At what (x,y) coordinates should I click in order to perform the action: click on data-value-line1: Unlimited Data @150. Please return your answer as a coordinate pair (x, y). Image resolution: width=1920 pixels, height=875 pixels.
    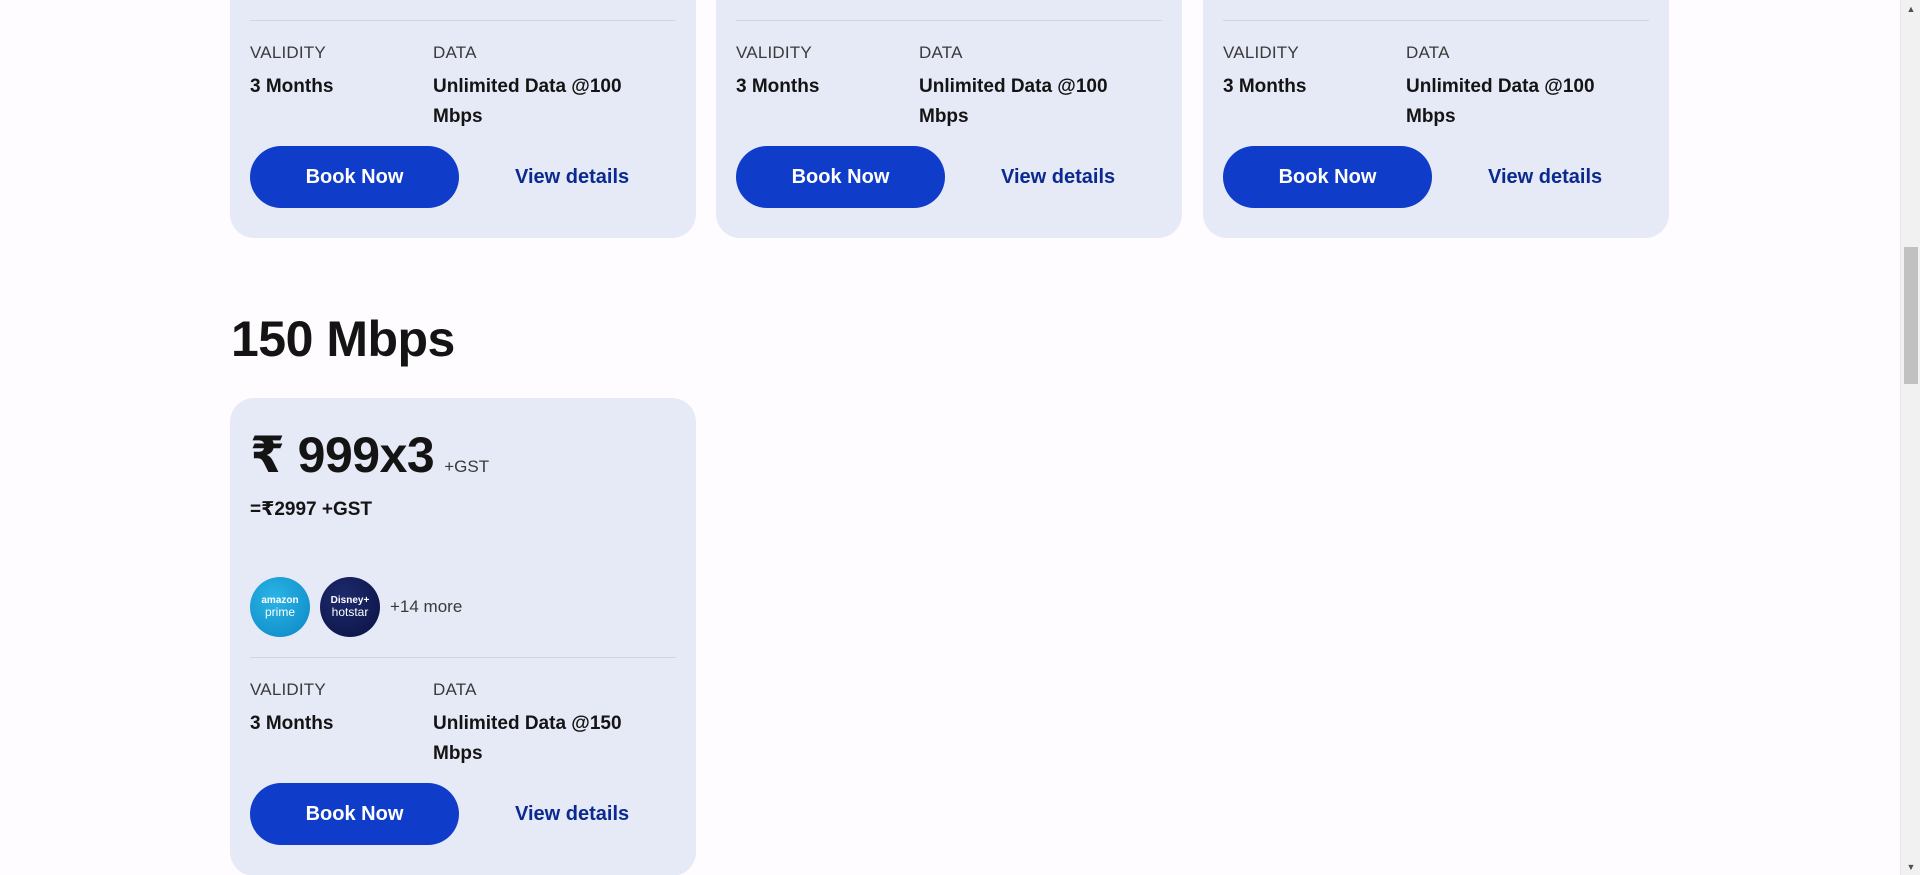
    Looking at the image, I should click on (527, 723).